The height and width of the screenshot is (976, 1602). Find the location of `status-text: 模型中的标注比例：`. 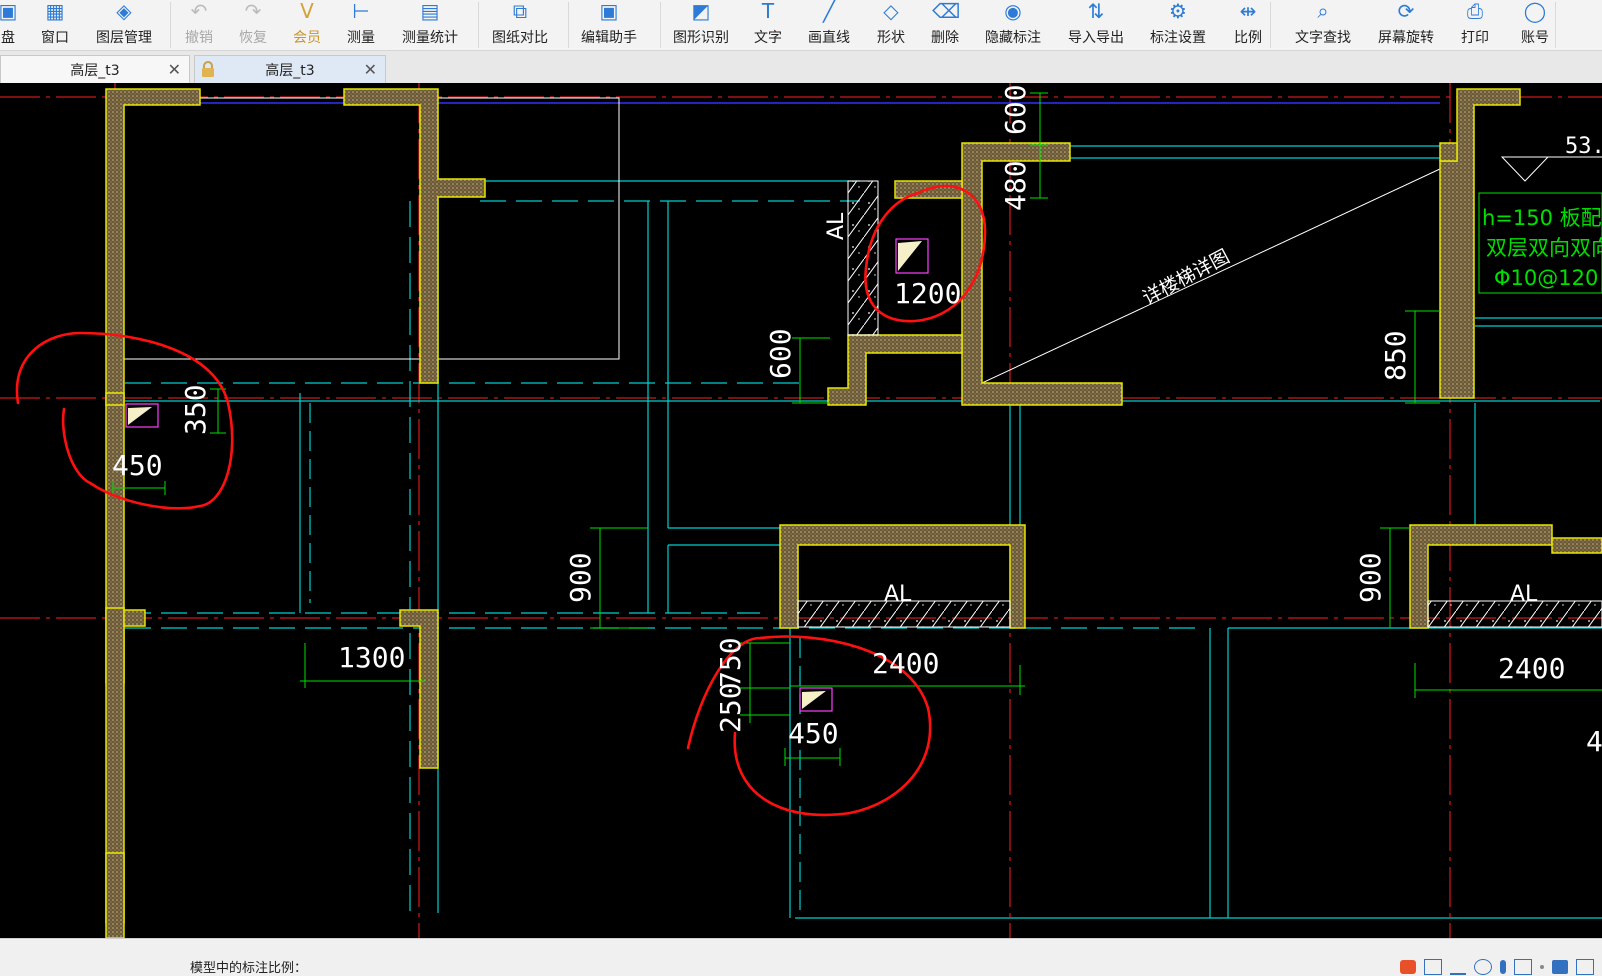

status-text: 模型中的标注比例： is located at coordinates (249, 968).